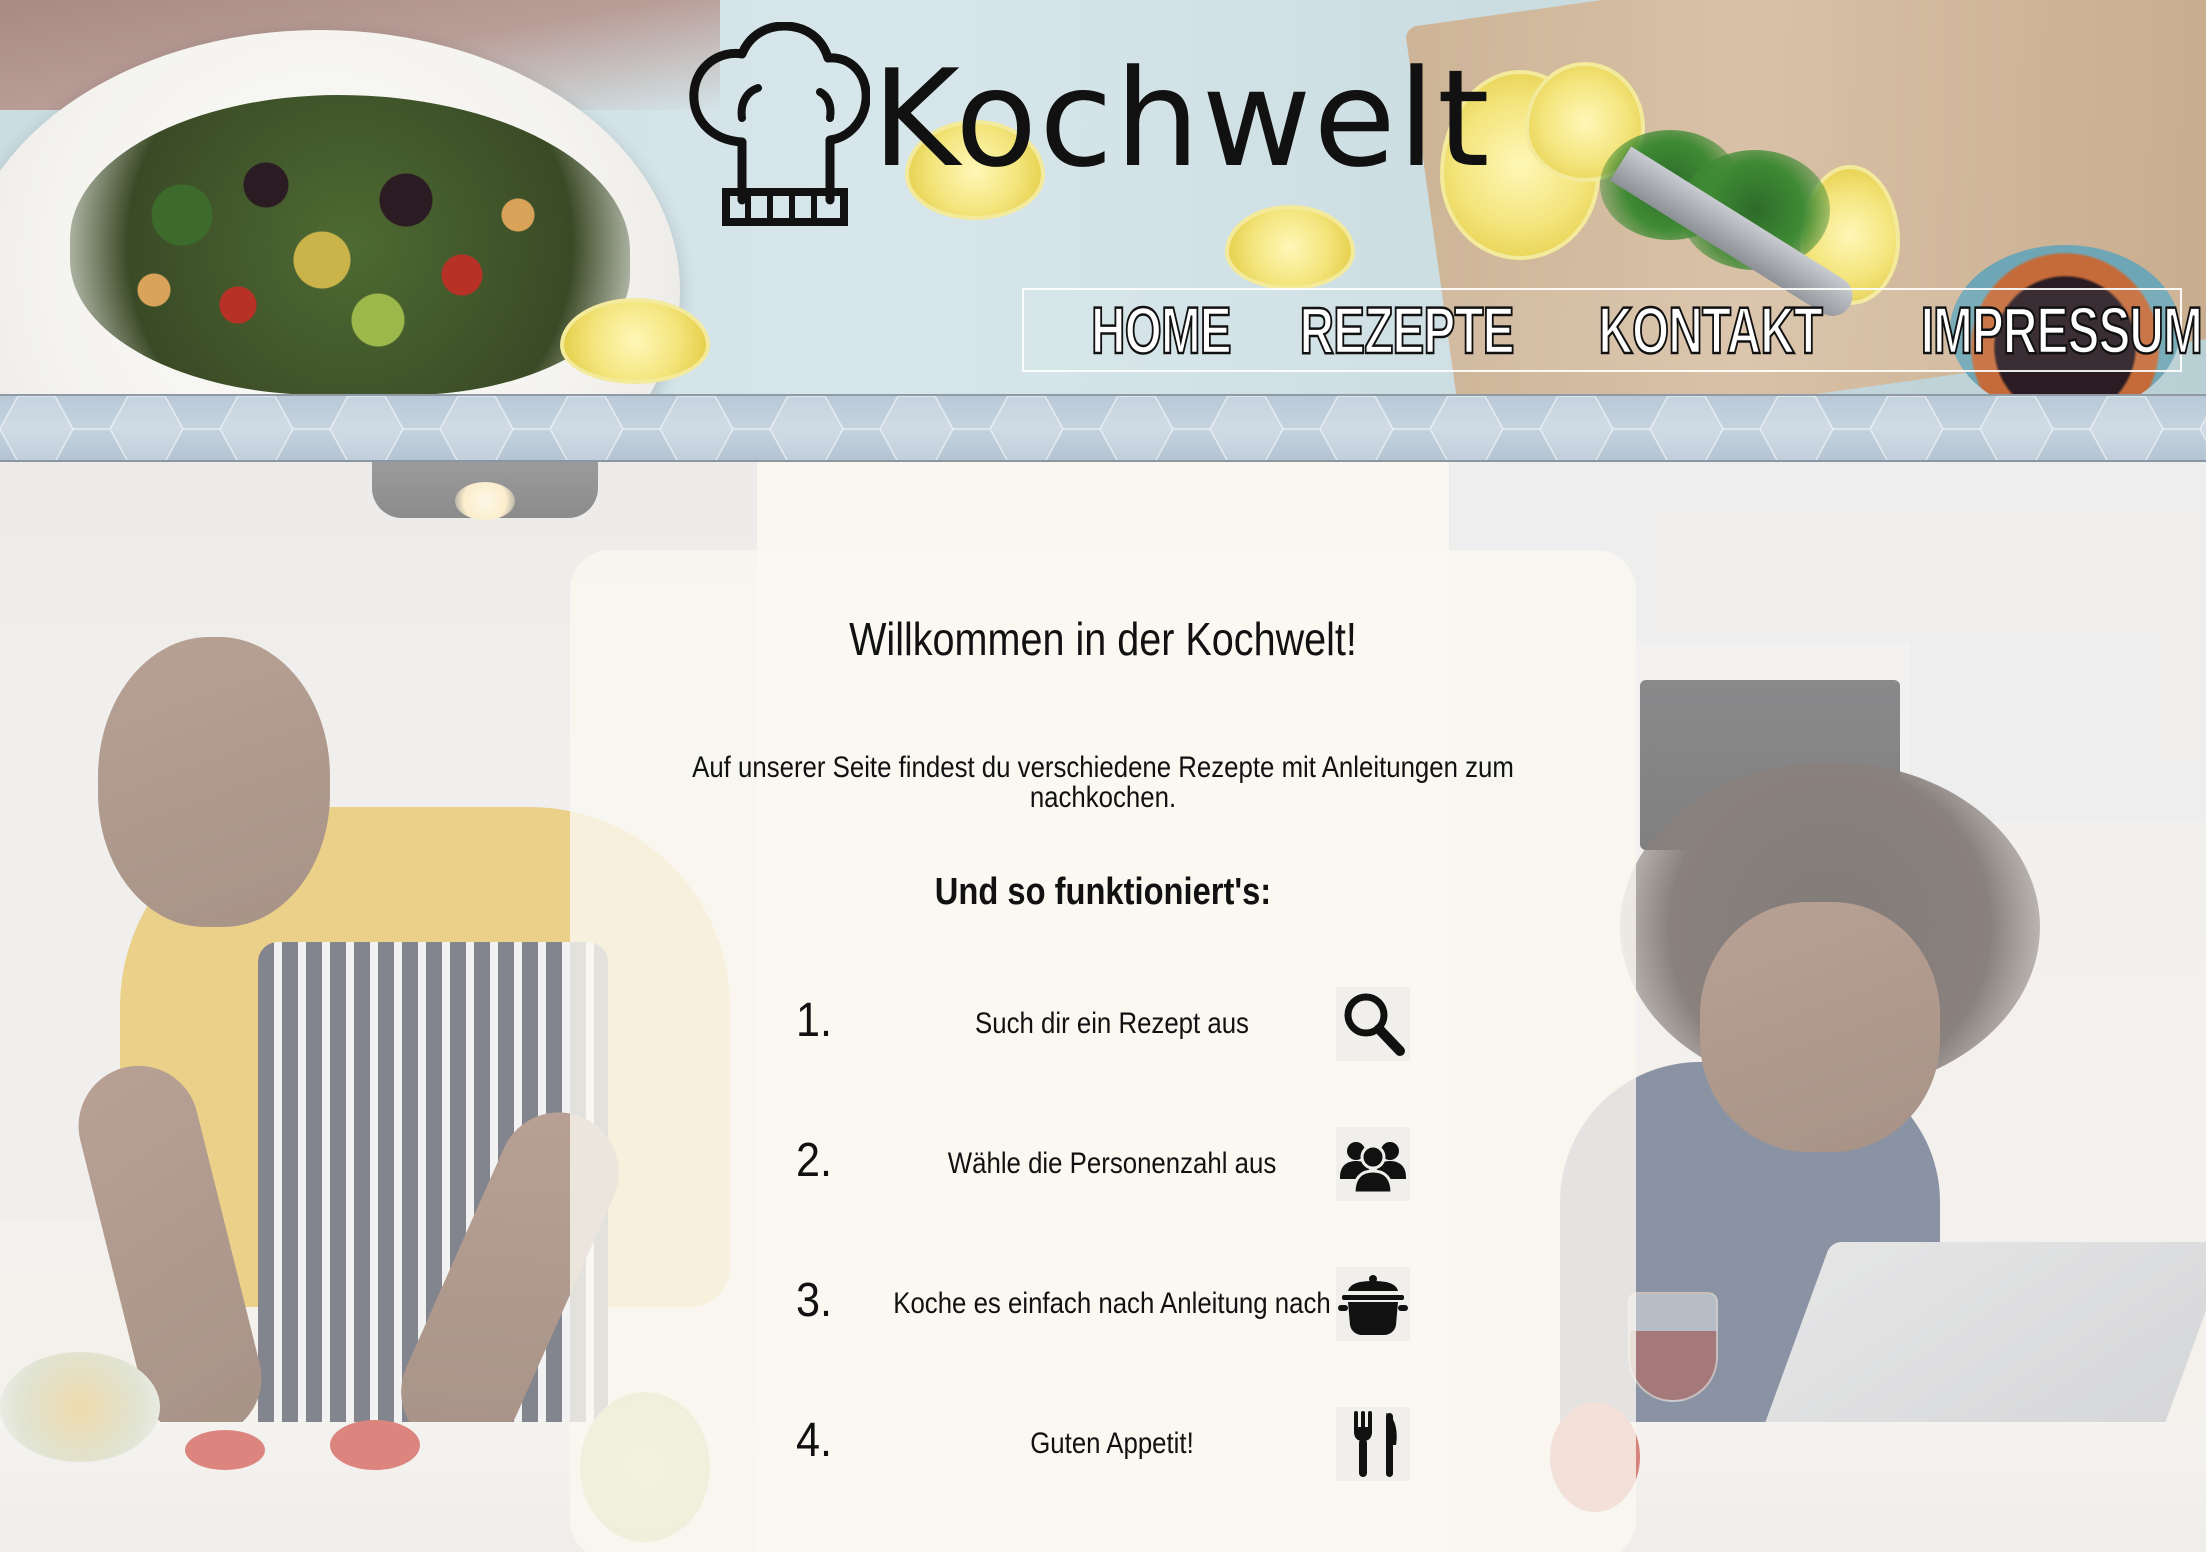 The width and height of the screenshot is (2206, 1552). I want to click on nav-rezepte: REZEPTE, so click(1407, 330).